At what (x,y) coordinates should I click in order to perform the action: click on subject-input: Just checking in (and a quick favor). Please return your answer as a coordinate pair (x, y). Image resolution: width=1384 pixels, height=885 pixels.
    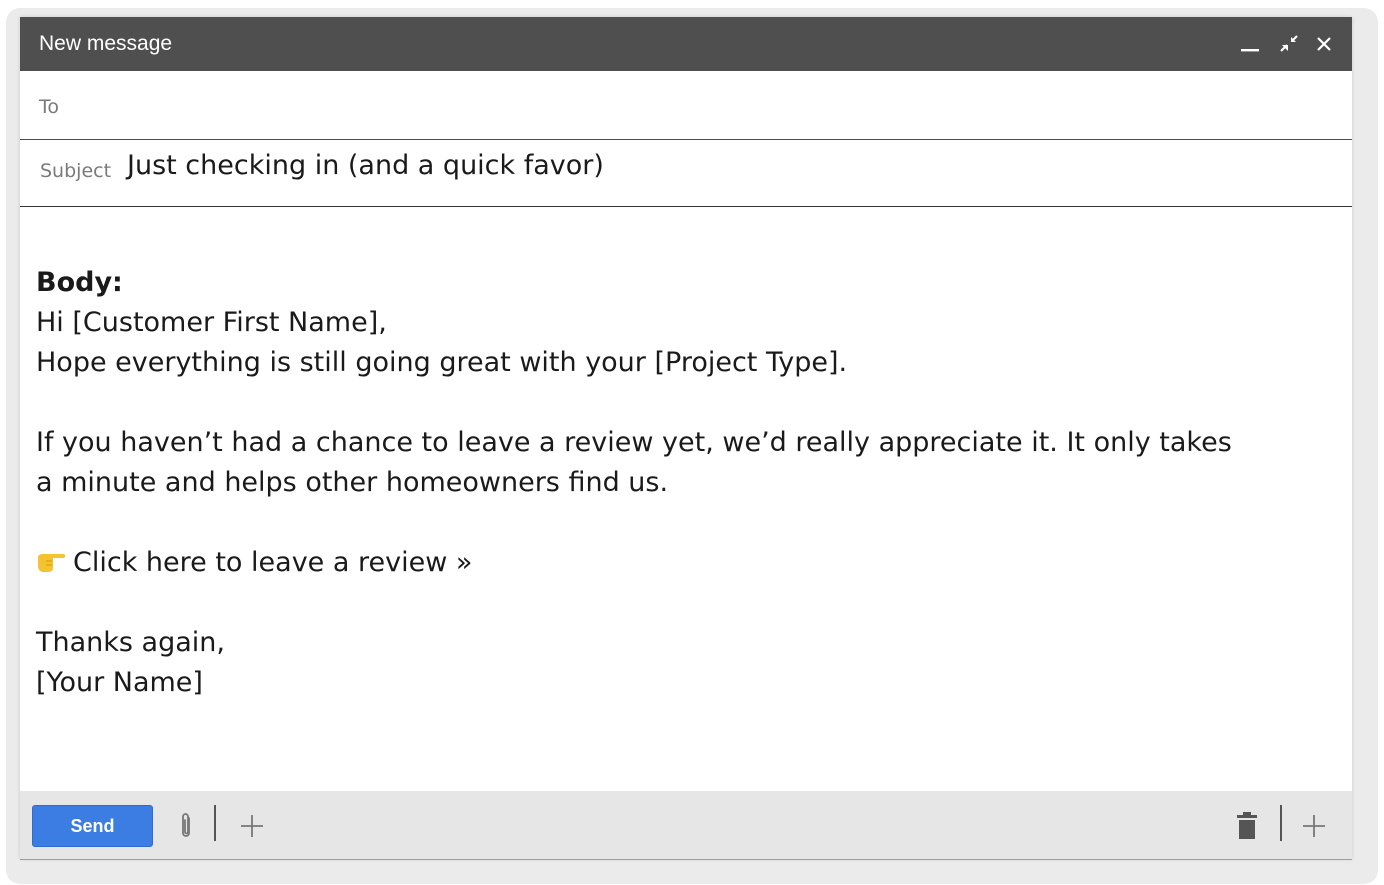
    Looking at the image, I should click on (365, 165).